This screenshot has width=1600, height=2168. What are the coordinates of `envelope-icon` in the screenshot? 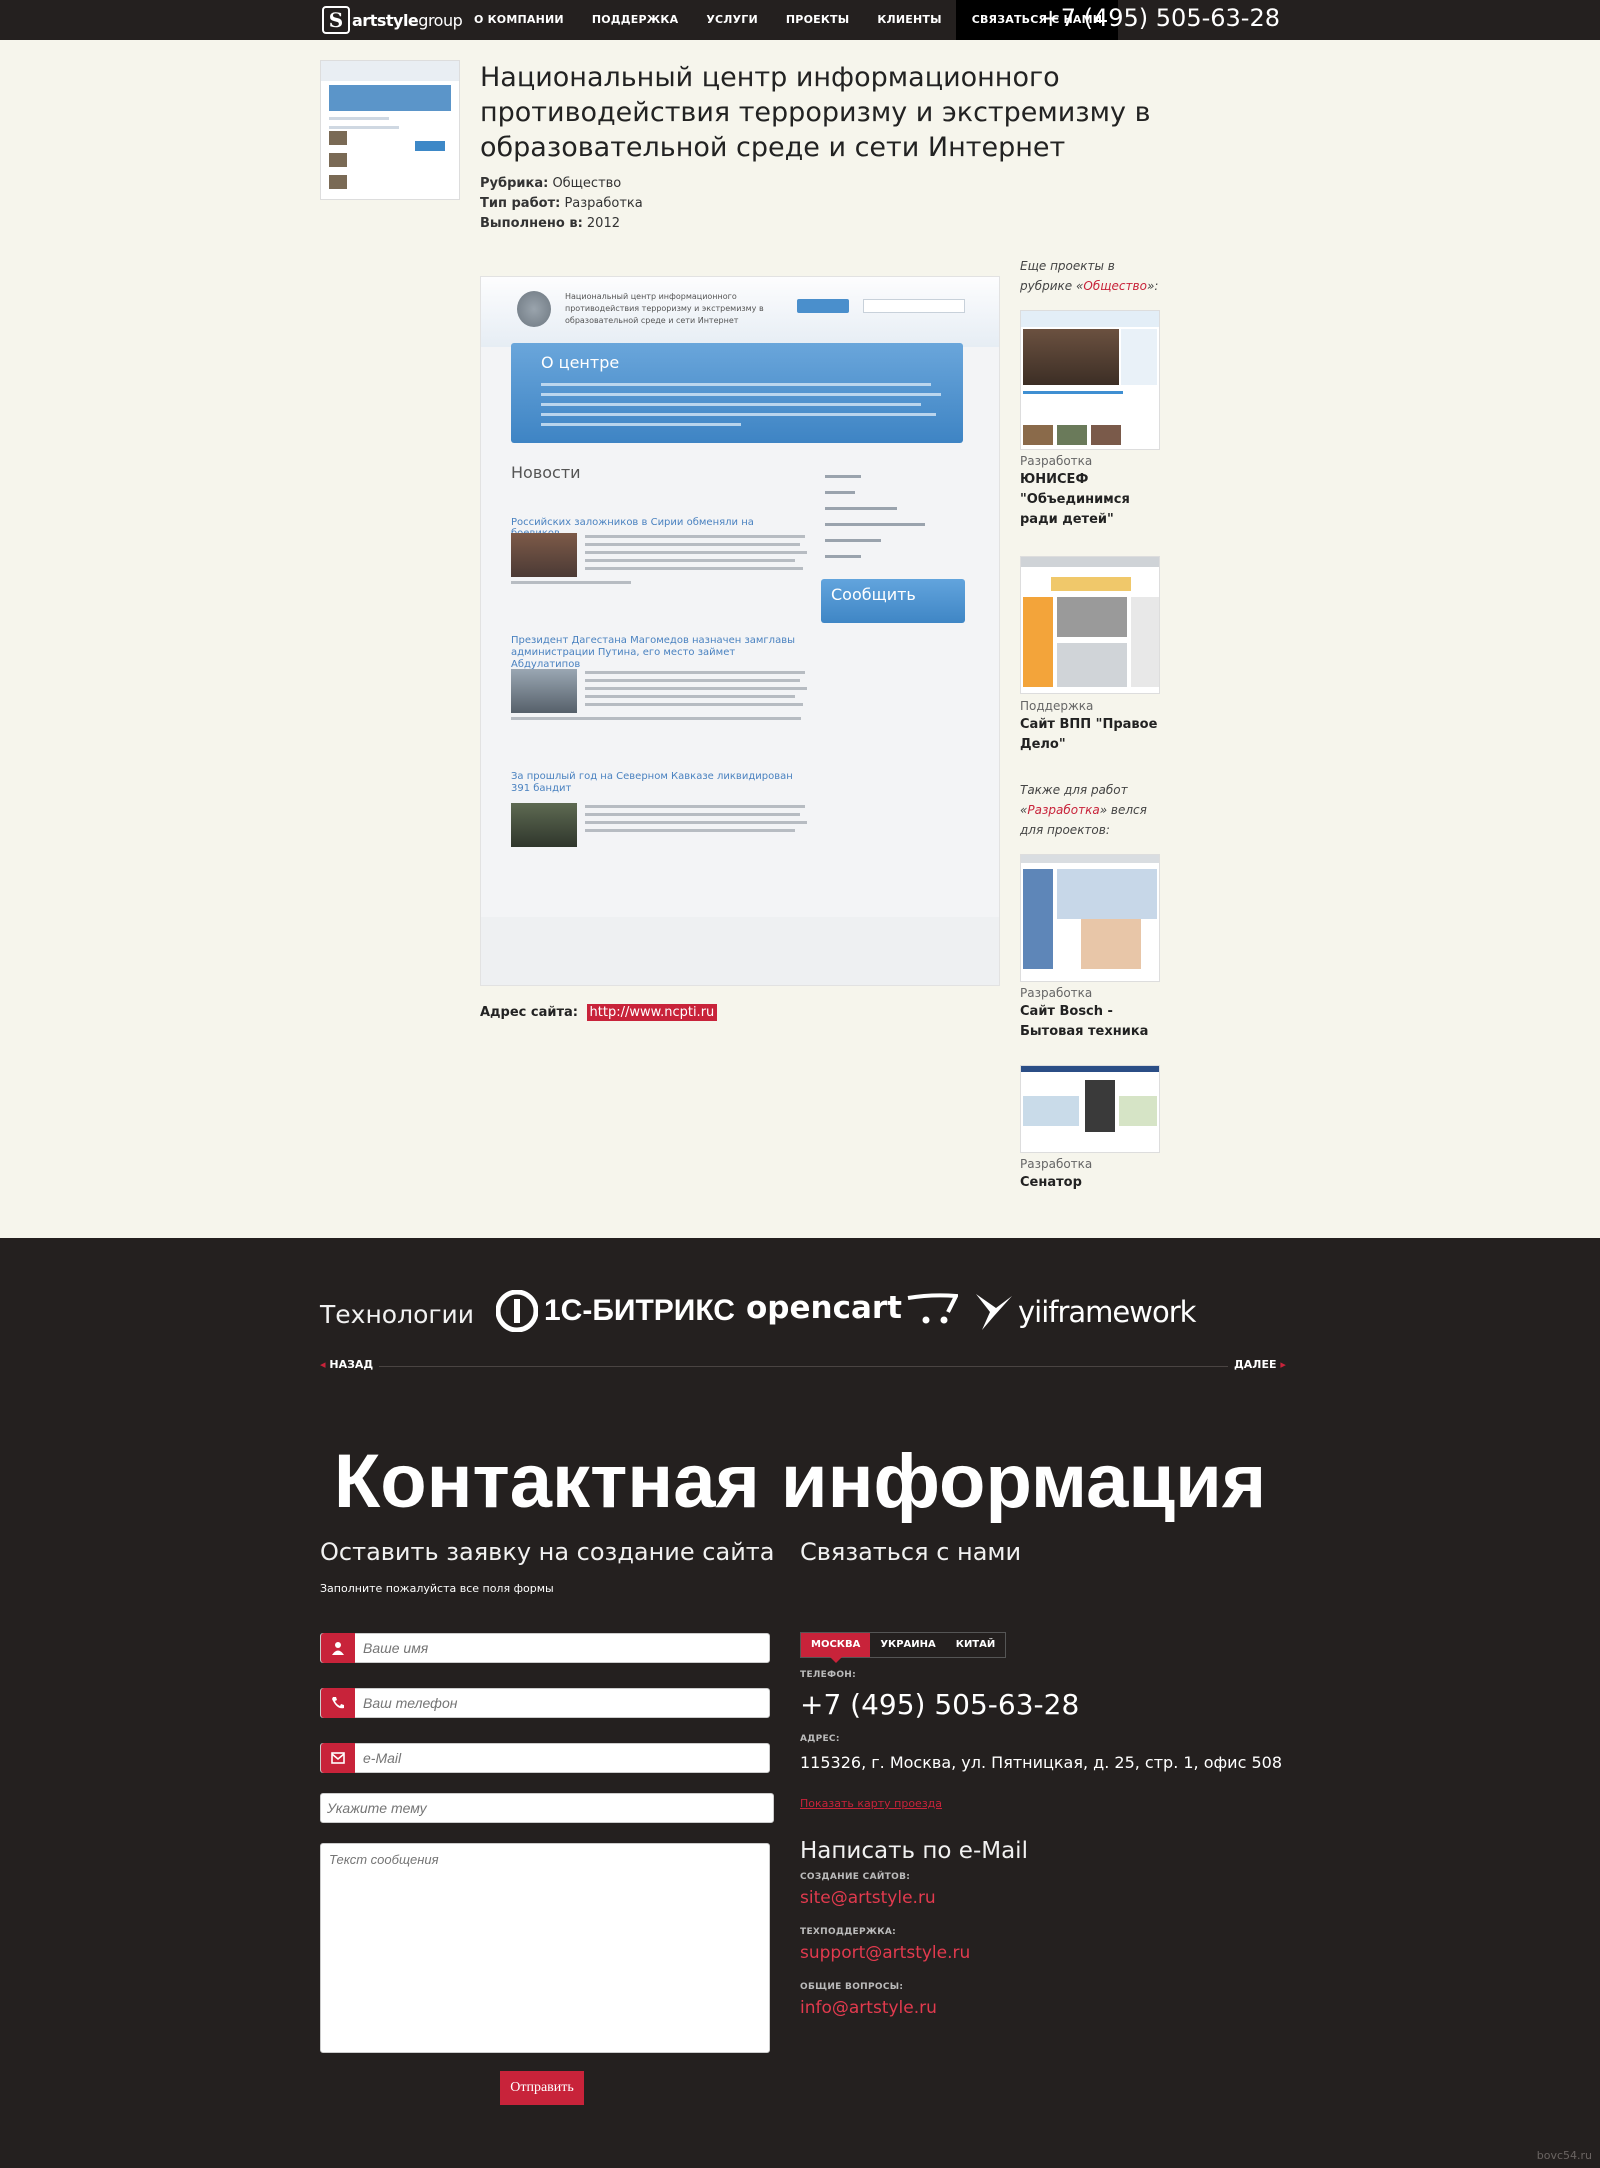 It's located at (338, 1758).